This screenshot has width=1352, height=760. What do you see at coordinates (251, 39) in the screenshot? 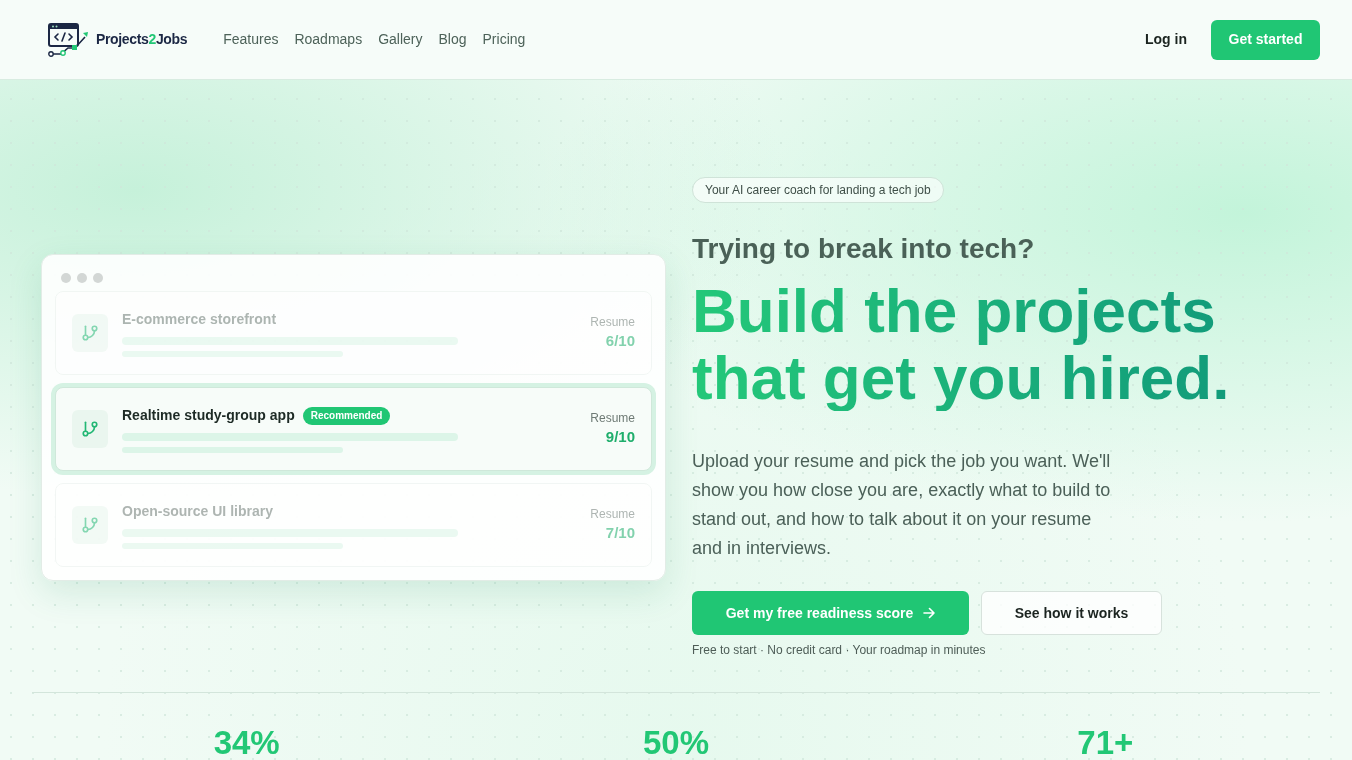
I see `nav-link: Features` at bounding box center [251, 39].